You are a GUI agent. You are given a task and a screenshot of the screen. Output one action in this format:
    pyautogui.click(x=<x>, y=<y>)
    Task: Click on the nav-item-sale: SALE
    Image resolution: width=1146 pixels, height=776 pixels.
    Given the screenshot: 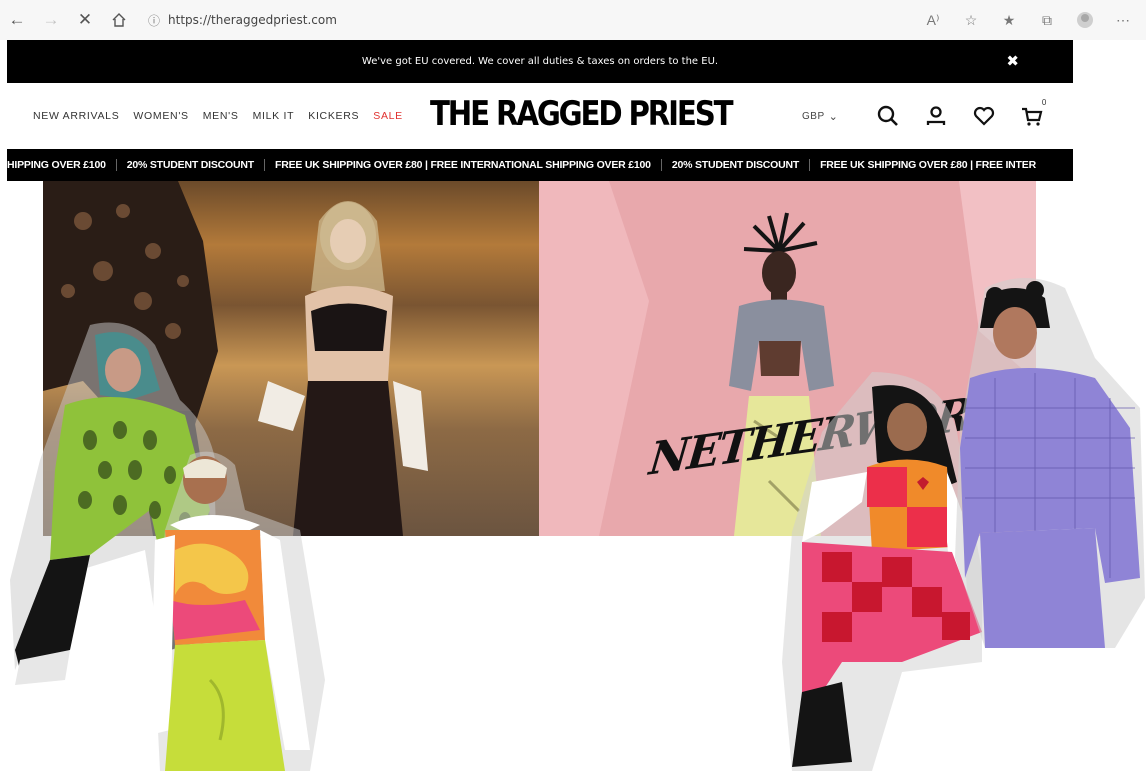 What is the action you would take?
    pyautogui.click(x=388, y=116)
    